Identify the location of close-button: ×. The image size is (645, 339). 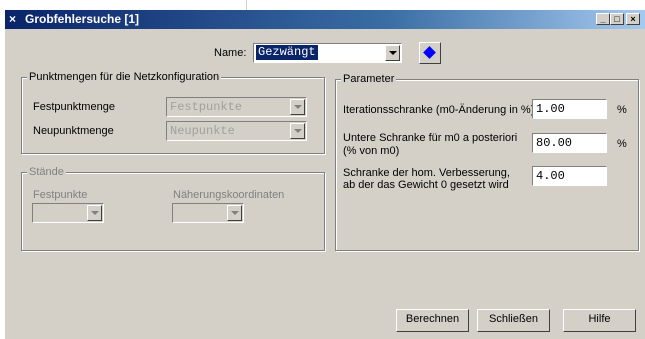
(633, 19).